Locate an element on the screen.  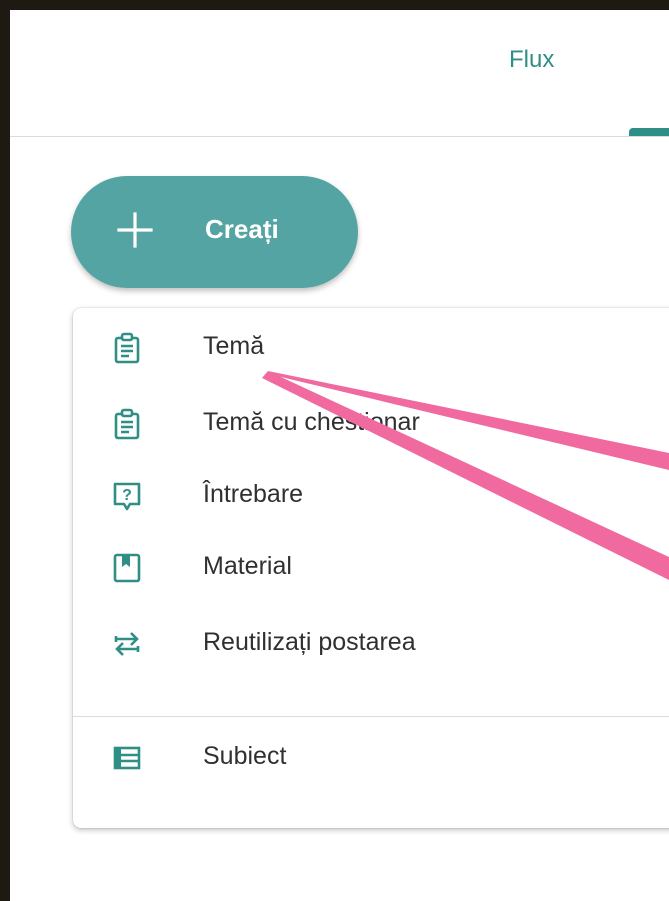
reuse-icon is located at coordinates (127, 644).